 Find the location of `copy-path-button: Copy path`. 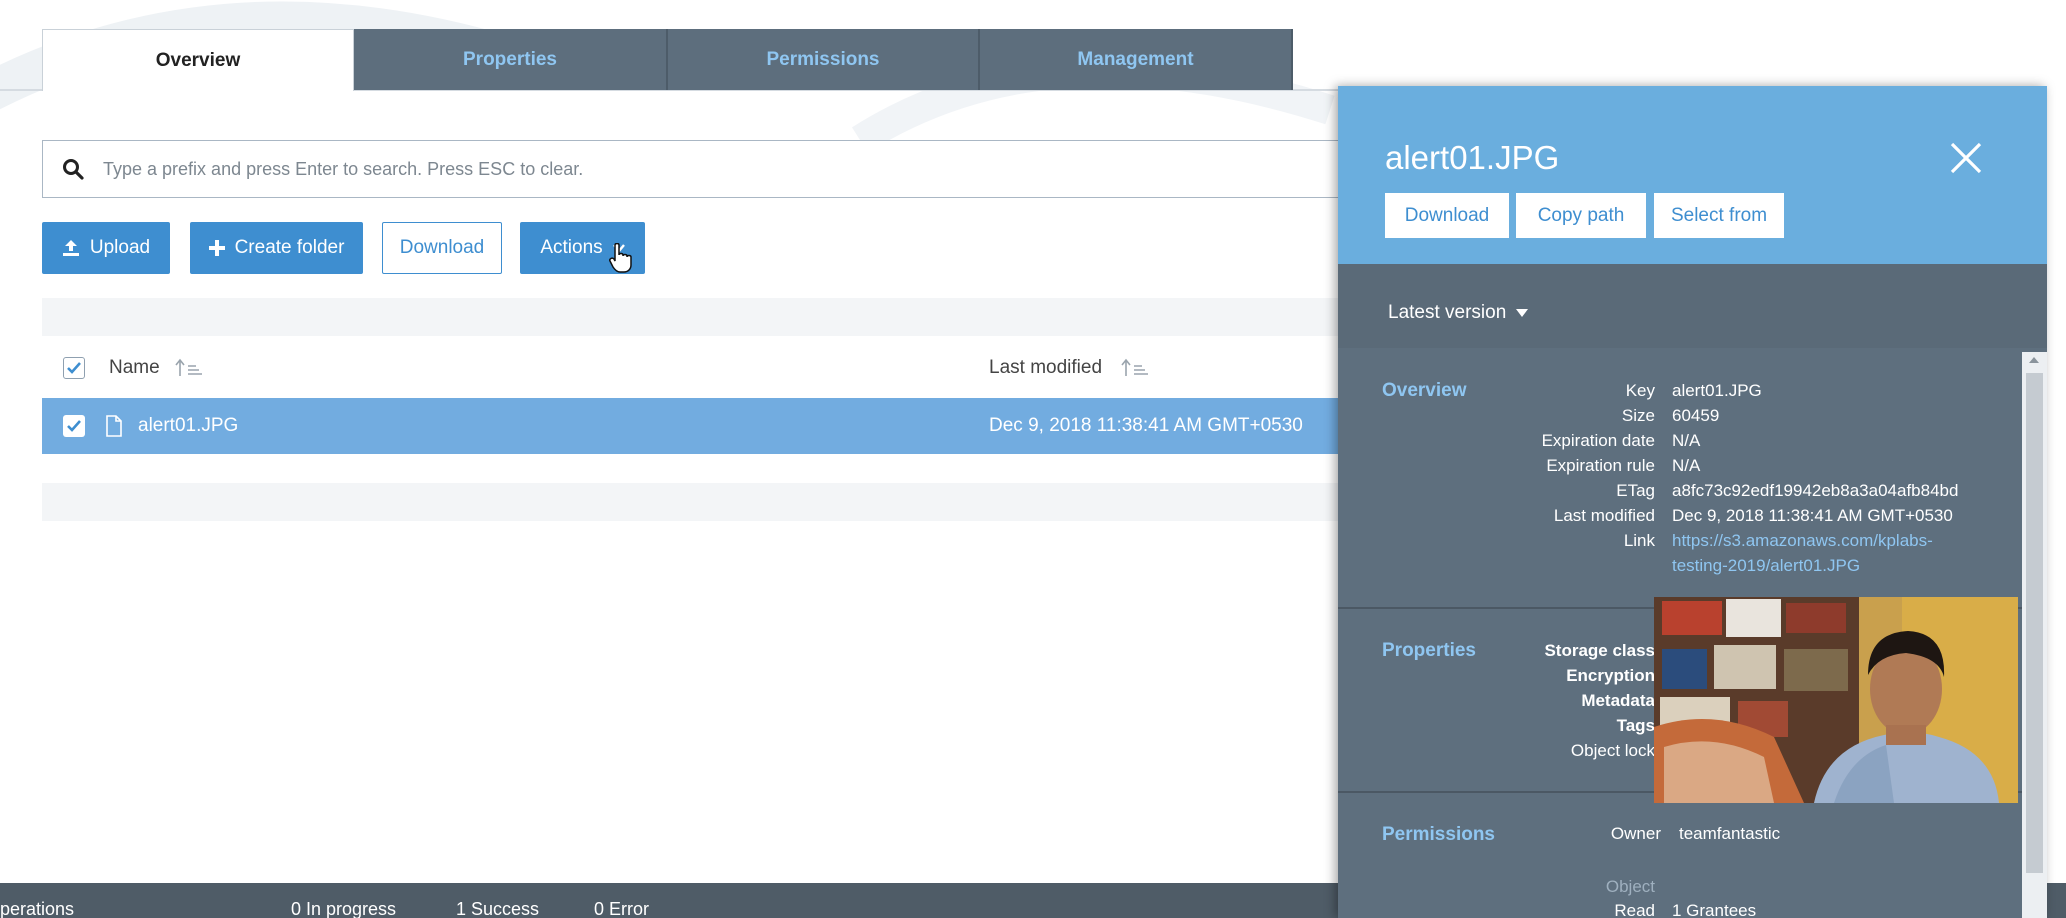

copy-path-button: Copy path is located at coordinates (1581, 215).